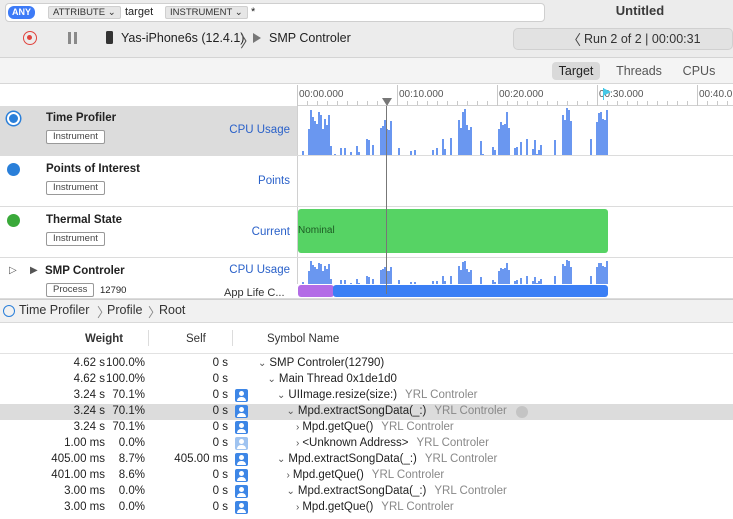 The width and height of the screenshot is (733, 519). I want to click on table-row: 3.00 ms 0.0% 0 s › Mpd.getQue() YRL Controler, so click(366, 508).